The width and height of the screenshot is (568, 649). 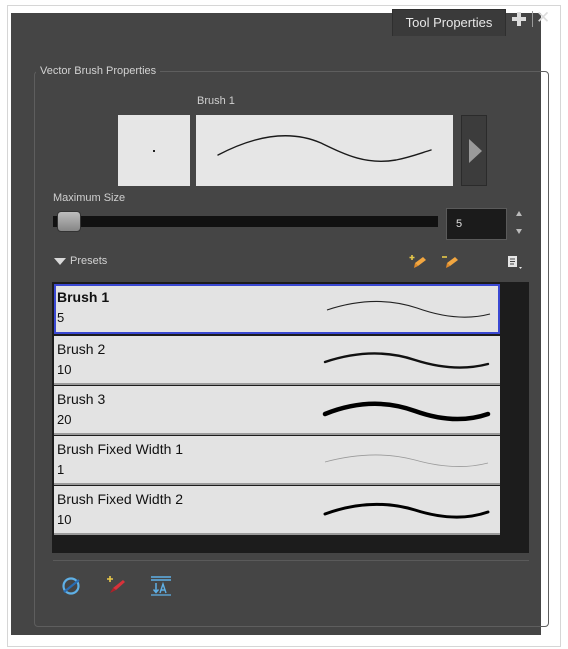 I want to click on maximum-size-slider-handle, so click(x=69, y=221).